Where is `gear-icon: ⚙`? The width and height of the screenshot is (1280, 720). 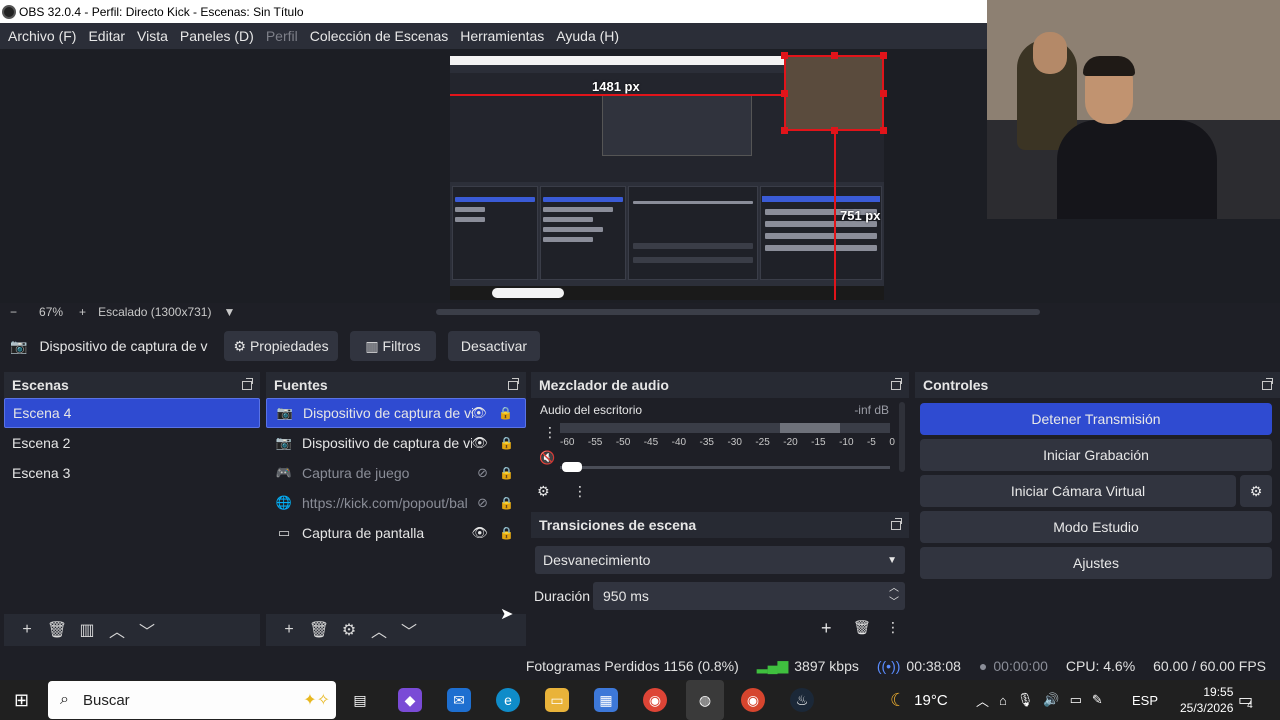 gear-icon: ⚙ is located at coordinates (349, 630).